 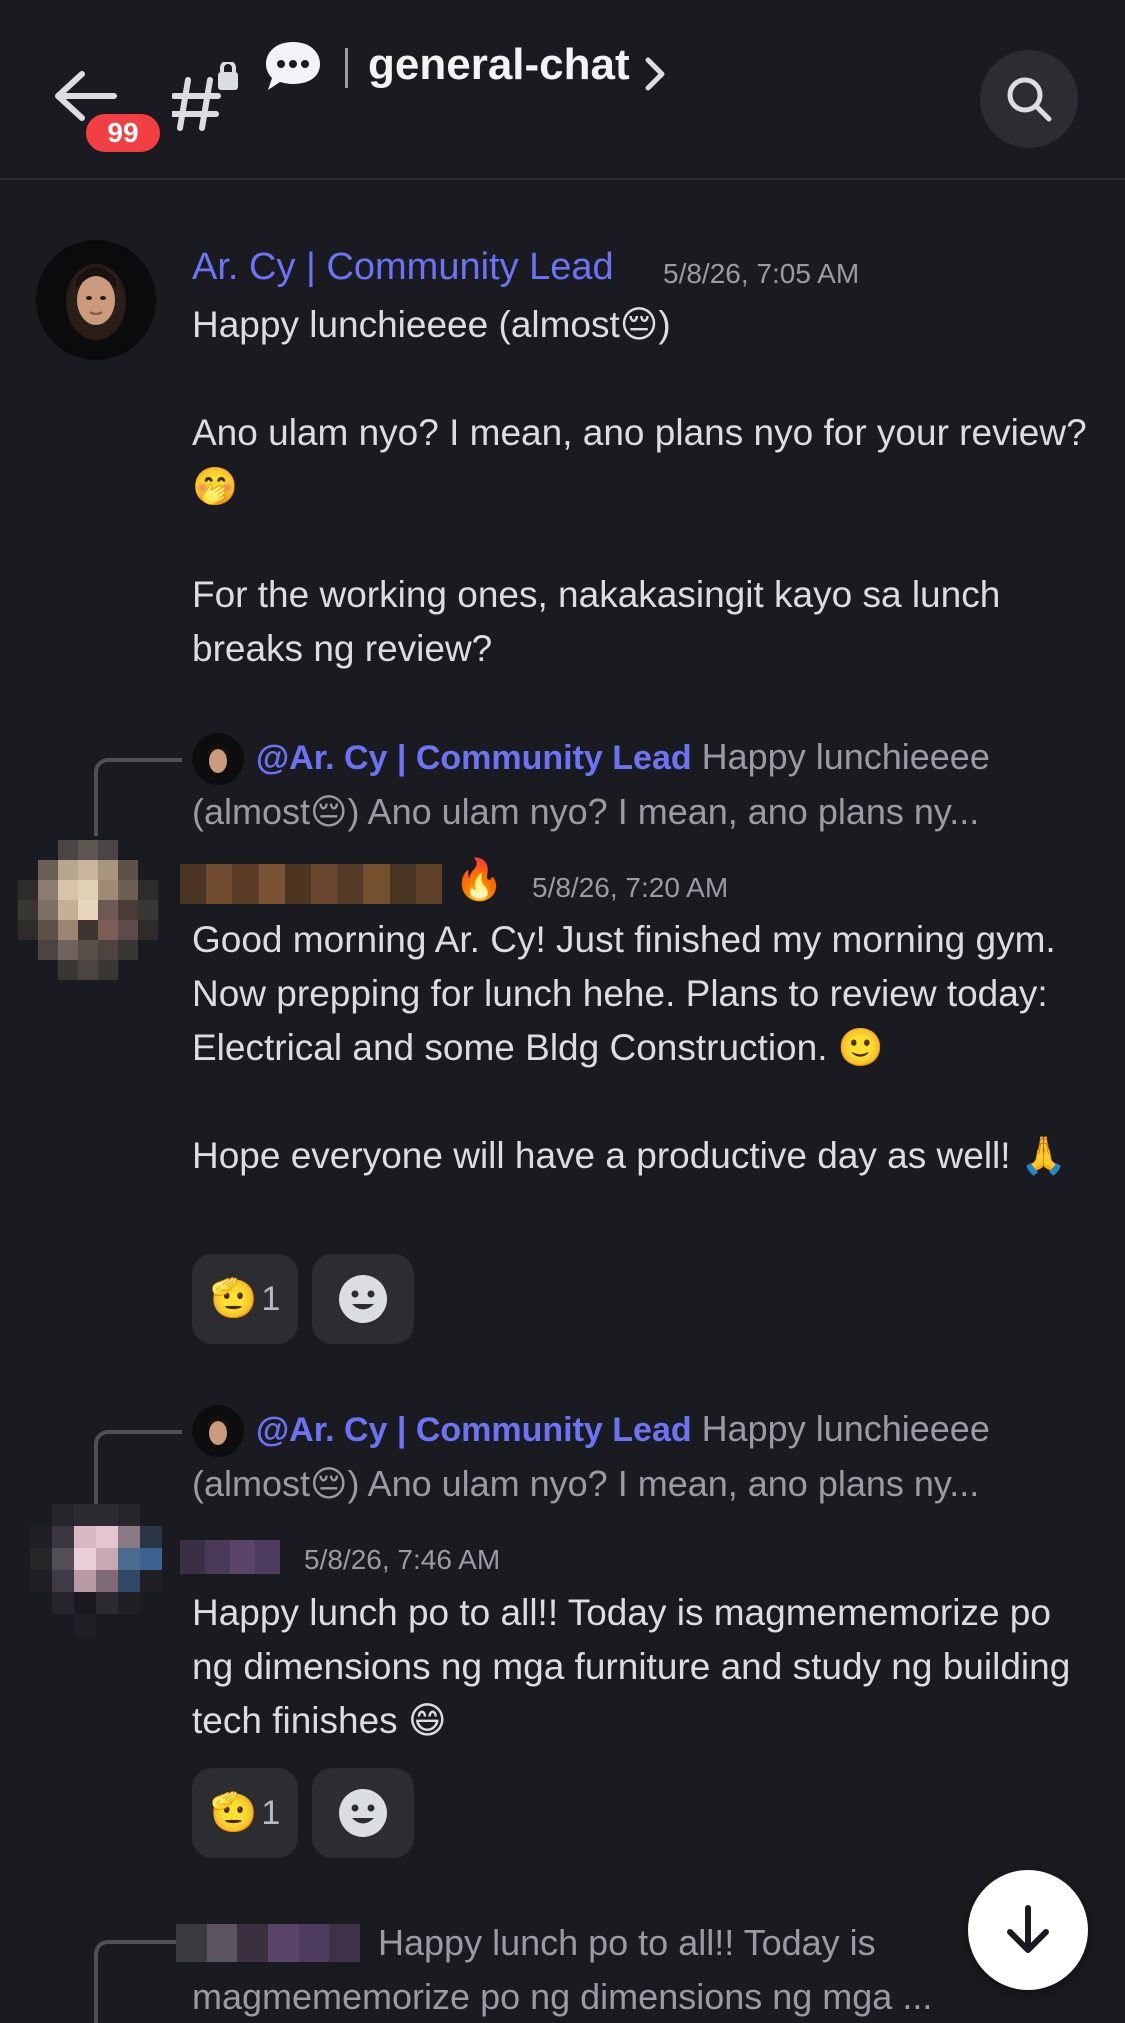 I want to click on channel-name: general-chat, so click(x=499, y=65).